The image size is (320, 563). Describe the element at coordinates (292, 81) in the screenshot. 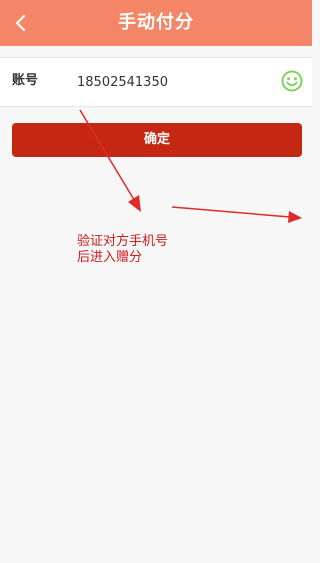

I see `smiley-face-icon` at that location.